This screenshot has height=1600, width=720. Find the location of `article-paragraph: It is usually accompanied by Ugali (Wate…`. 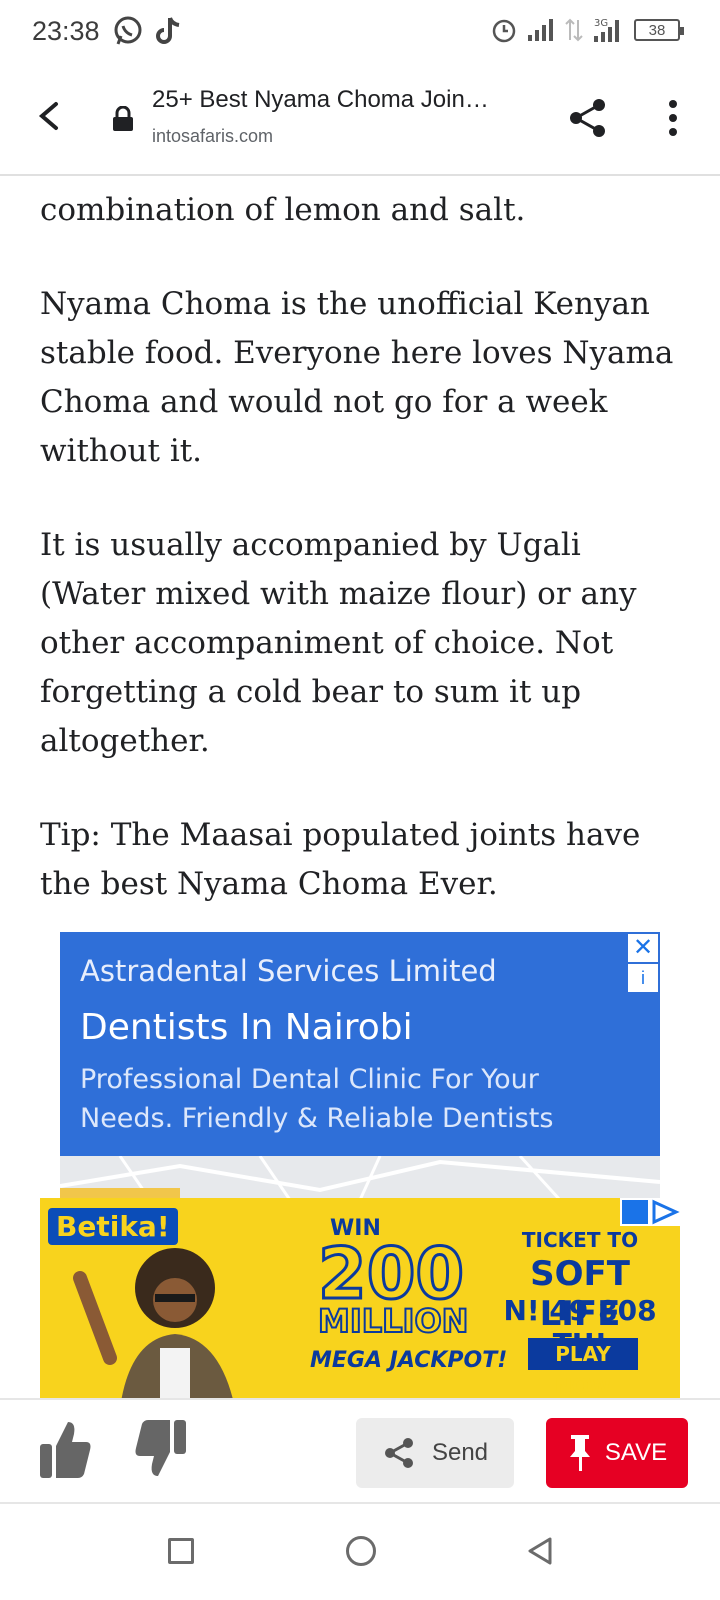

article-paragraph: It is usually accompanied by Ugali (Wate… is located at coordinates (338, 643).